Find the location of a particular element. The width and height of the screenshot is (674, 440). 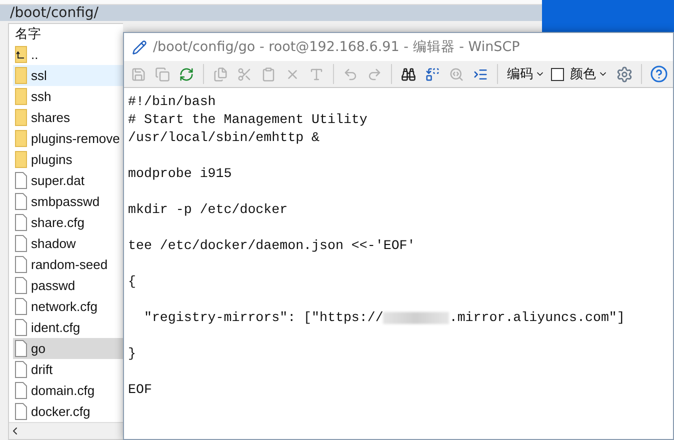

file-name: shares is located at coordinates (50, 117).